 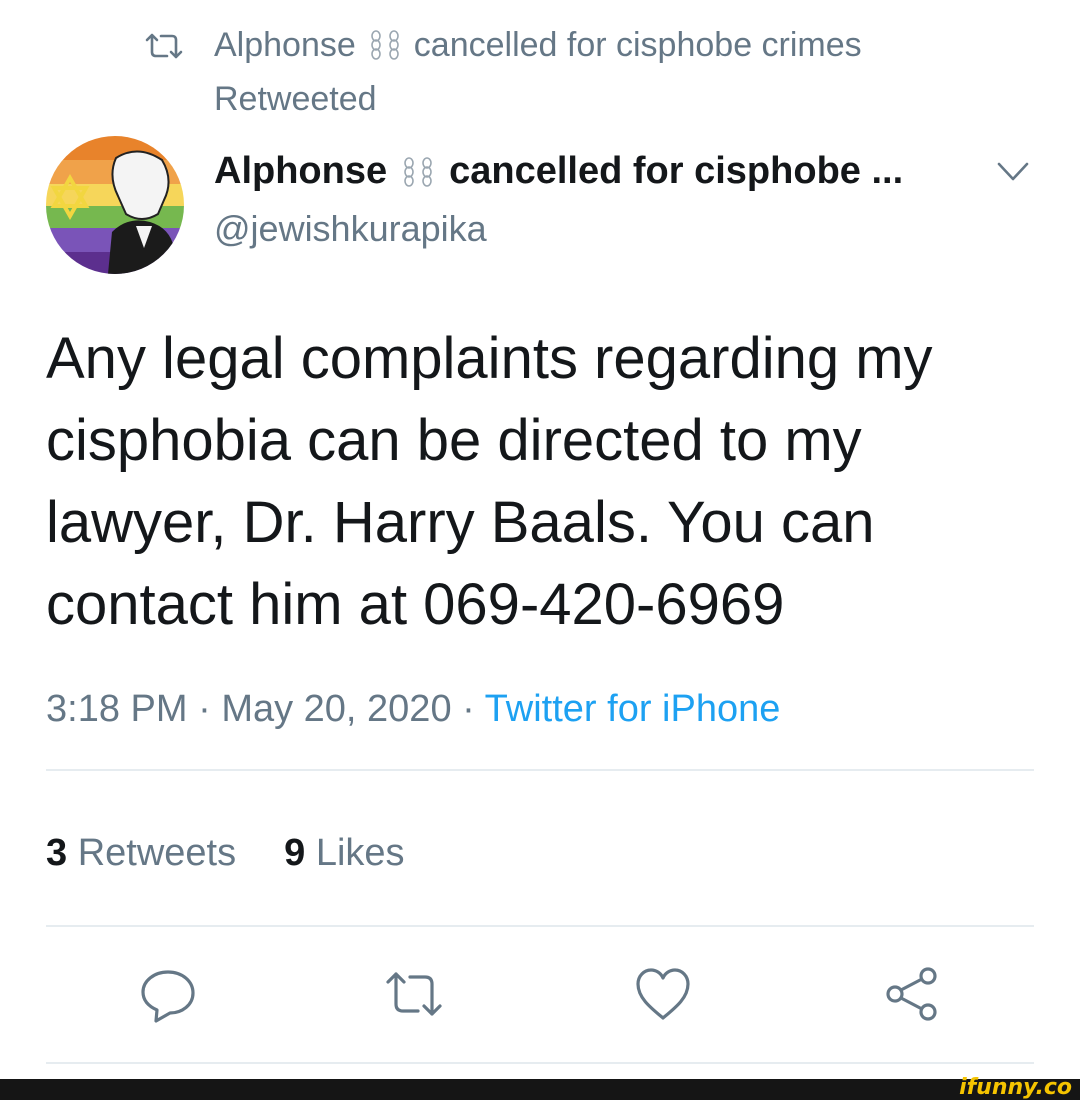 I want to click on like-button, so click(x=663, y=994).